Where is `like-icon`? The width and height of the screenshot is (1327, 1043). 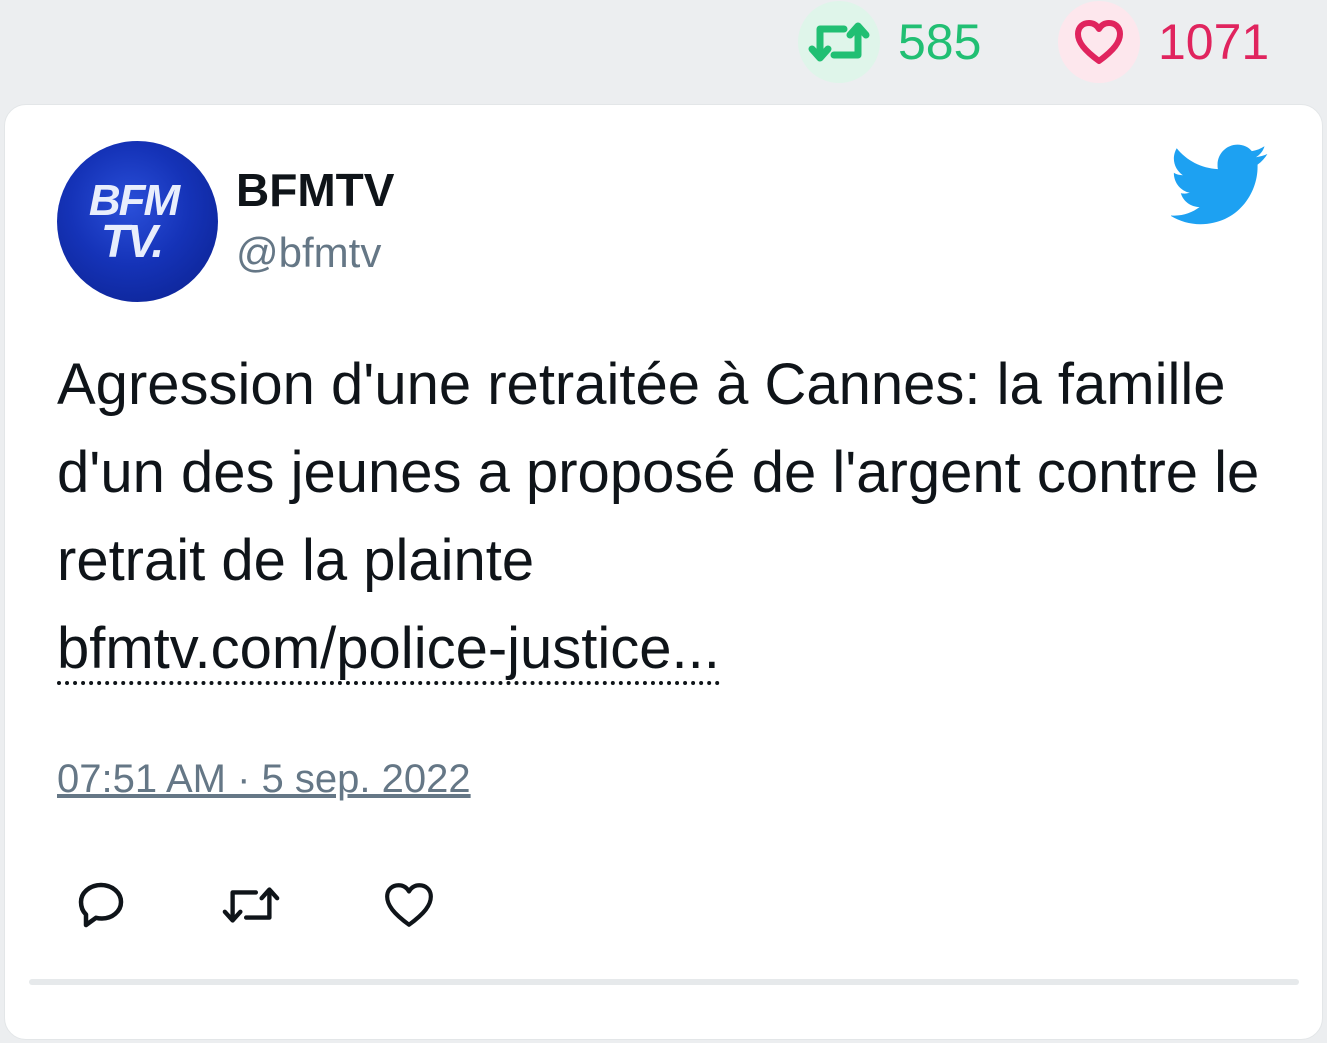
like-icon is located at coordinates (409, 905).